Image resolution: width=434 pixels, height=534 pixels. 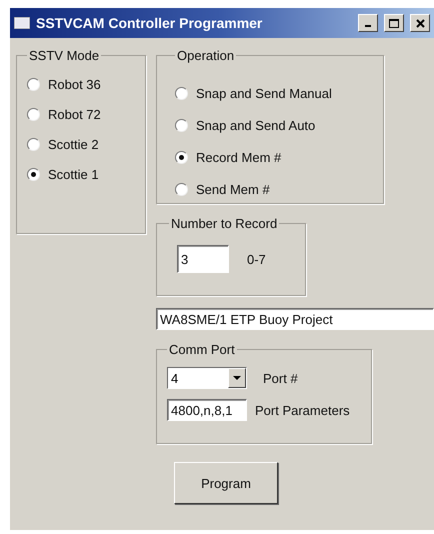 I want to click on group-label: Comm Port, so click(x=202, y=349).